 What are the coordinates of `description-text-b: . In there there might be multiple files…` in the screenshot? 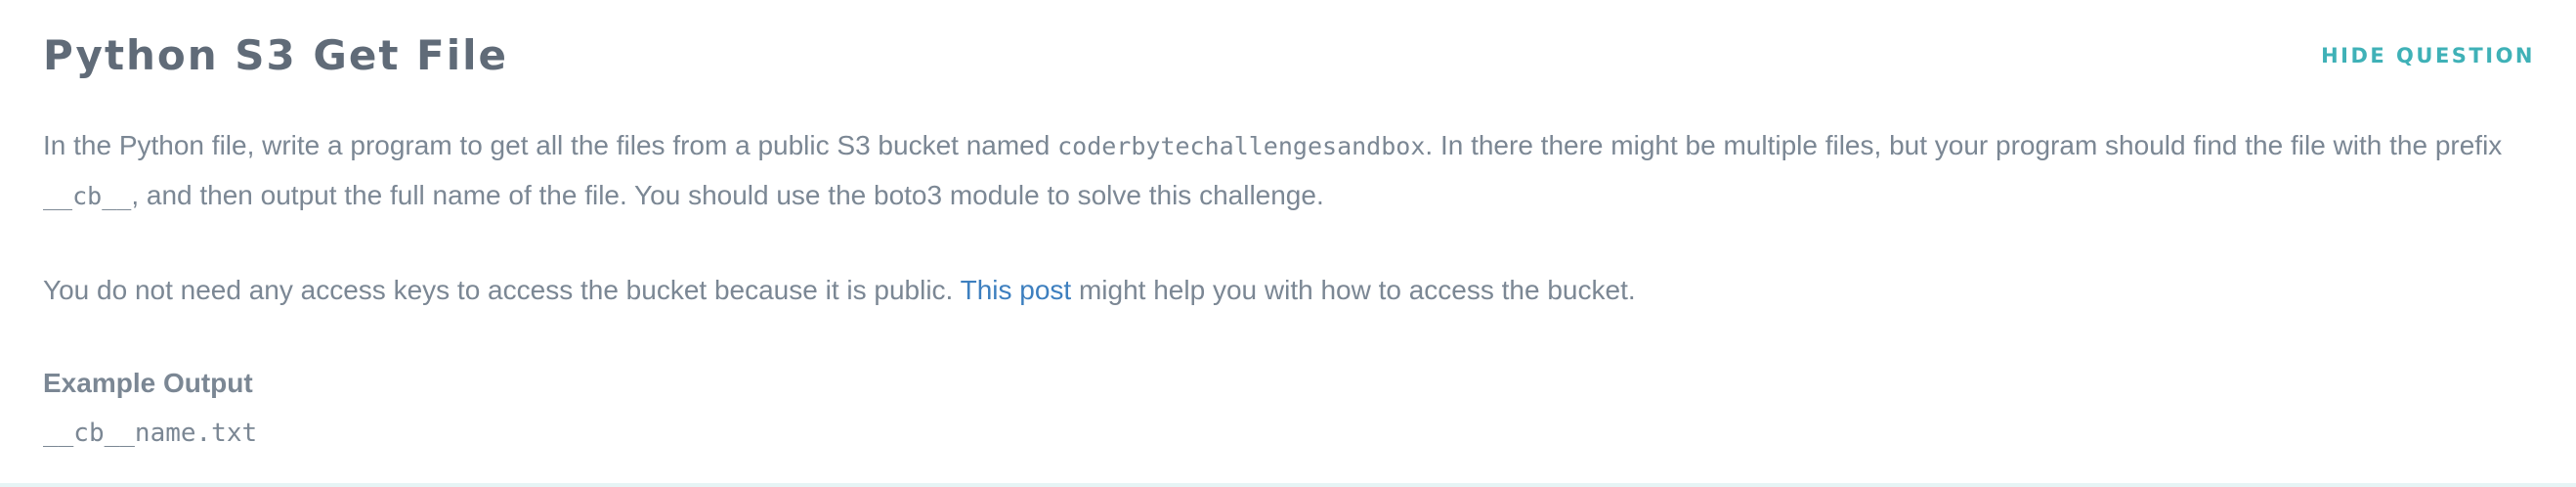 It's located at (1964, 145).